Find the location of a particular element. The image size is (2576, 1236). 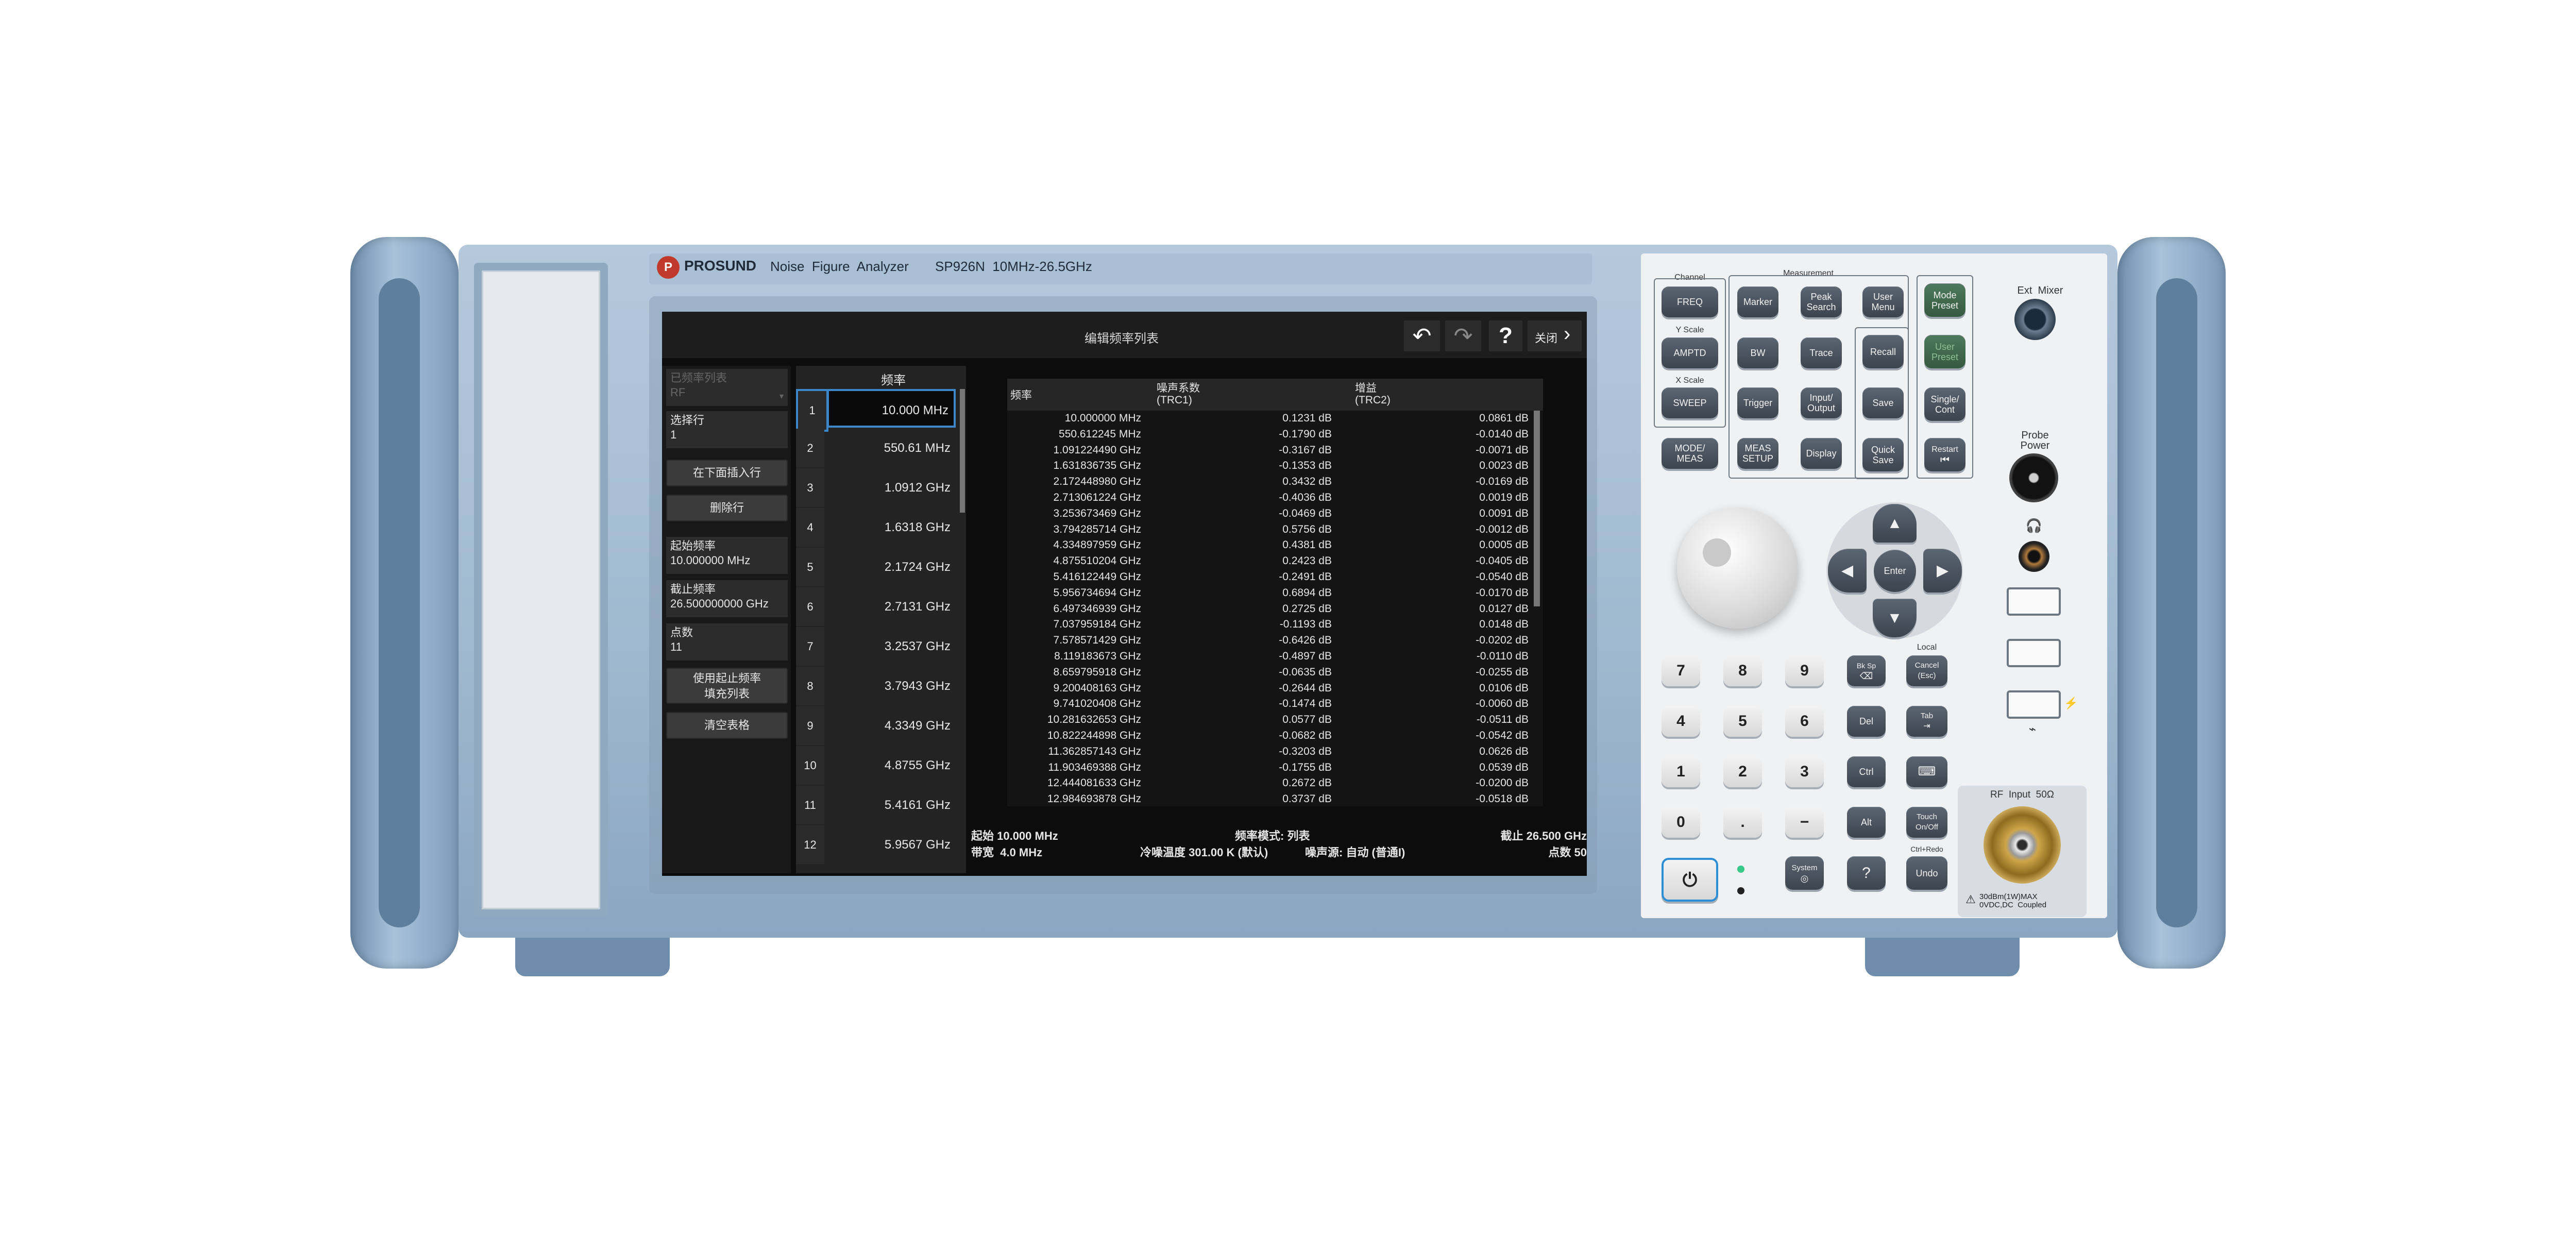

results-scrollbar is located at coordinates (1537, 509).